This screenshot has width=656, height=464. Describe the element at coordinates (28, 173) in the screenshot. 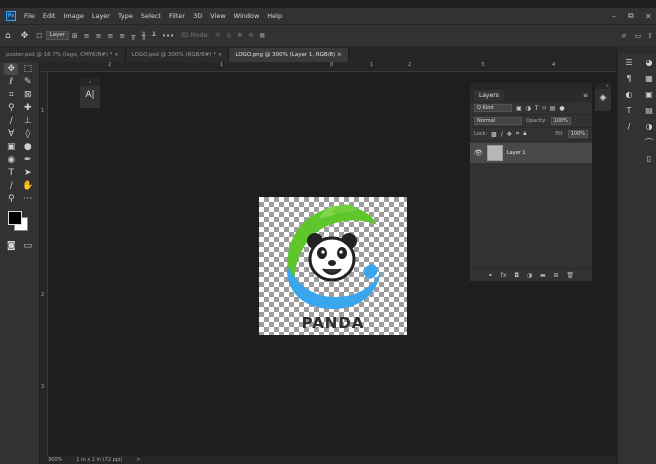

I see `path-select-tool-icon: ➤` at that location.